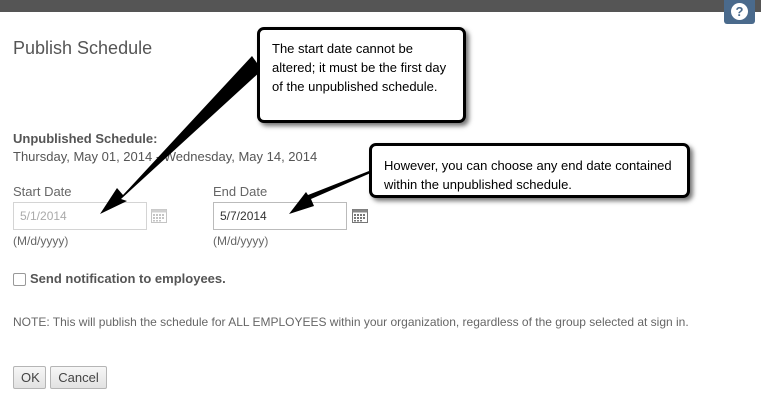 The width and height of the screenshot is (761, 393). I want to click on start-date-arrow, so click(181, 135).